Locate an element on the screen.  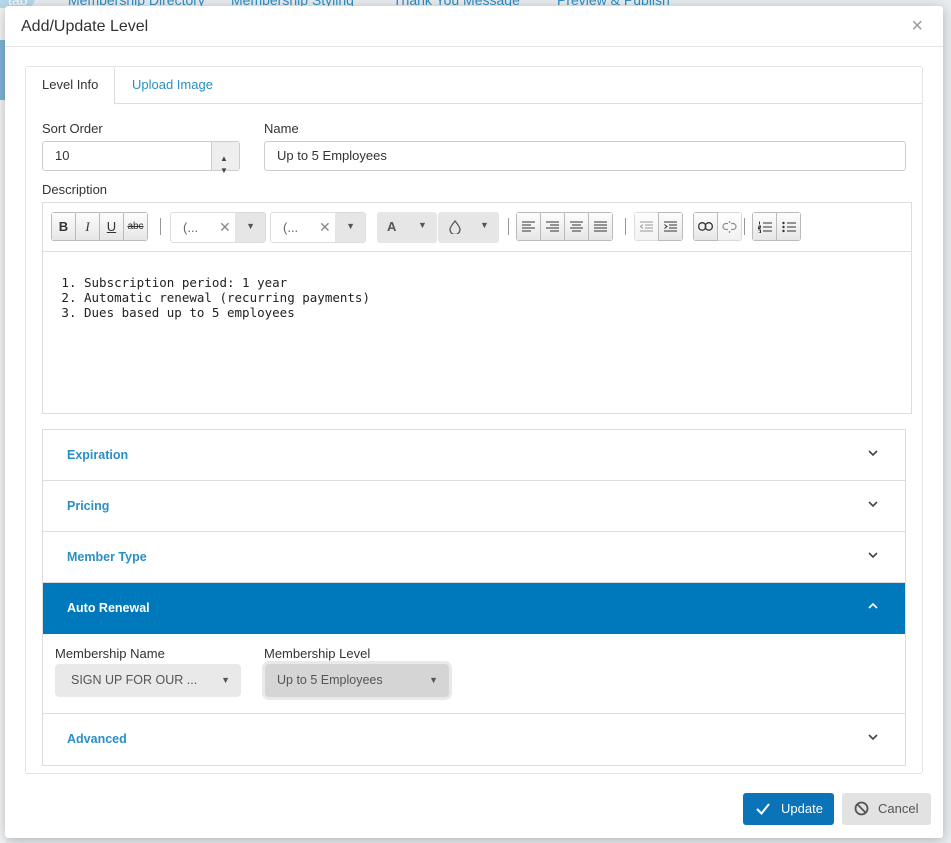
update-label: Update is located at coordinates (802, 808).